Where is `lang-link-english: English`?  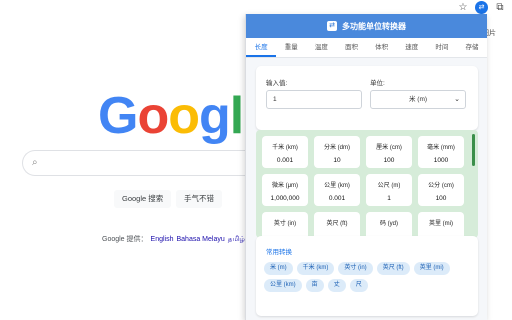 lang-link-english: English is located at coordinates (162, 239).